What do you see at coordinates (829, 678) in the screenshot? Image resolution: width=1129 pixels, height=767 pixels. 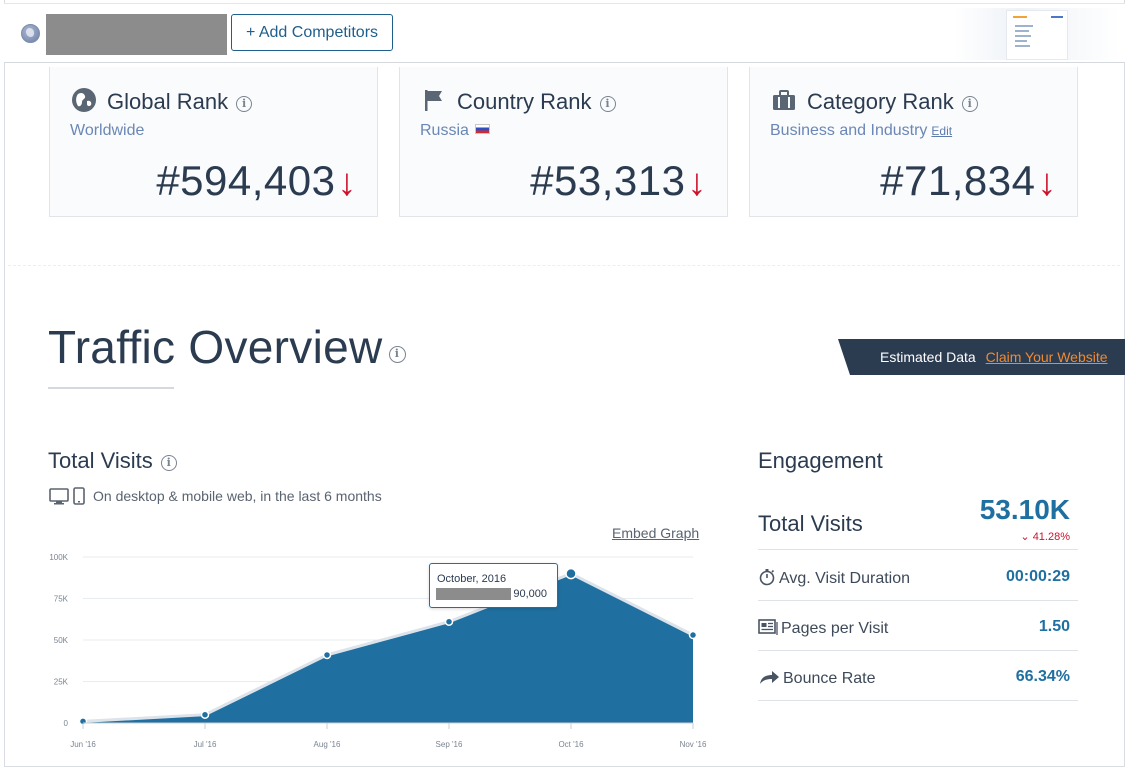 I see `bounce-rate-label: Bounce Rate` at bounding box center [829, 678].